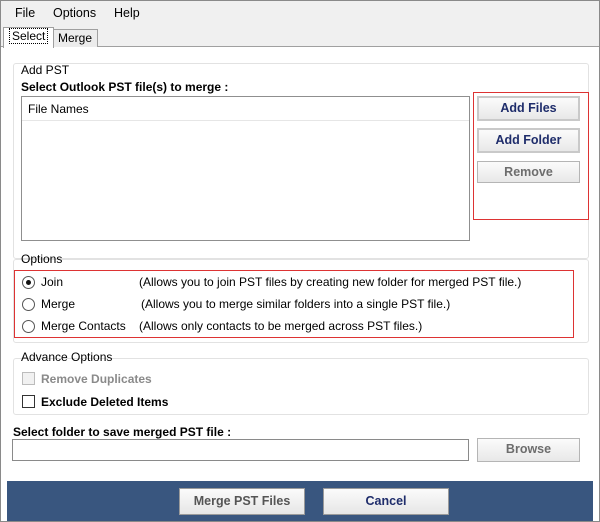 The width and height of the screenshot is (600, 522). Describe the element at coordinates (528, 140) in the screenshot. I see `add-folder-button: Add Folder` at that location.